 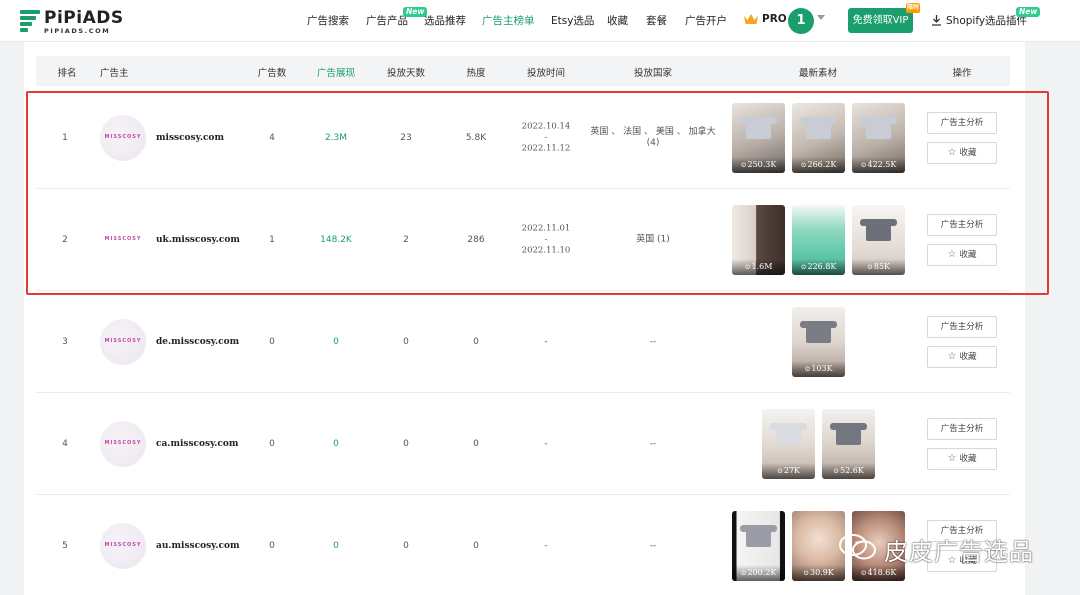 What do you see at coordinates (751, 19) in the screenshot?
I see `crown-icon` at bounding box center [751, 19].